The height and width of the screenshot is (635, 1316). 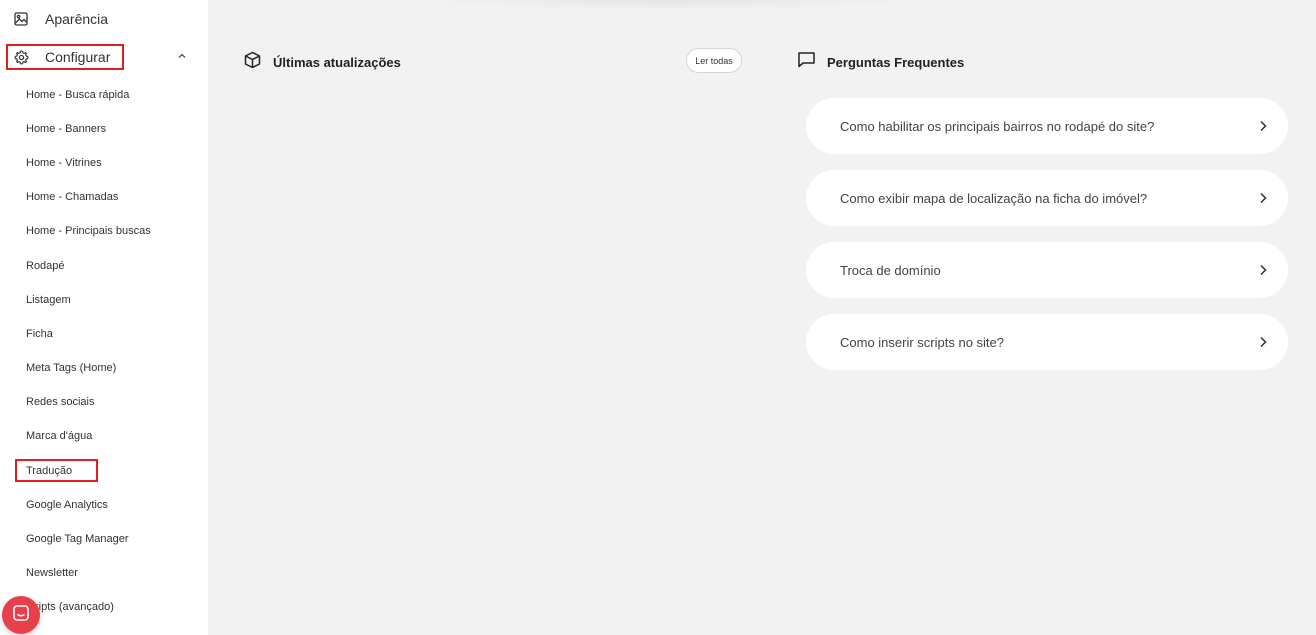 I want to click on faq-header: Perguntas Frequentes, so click(x=880, y=62).